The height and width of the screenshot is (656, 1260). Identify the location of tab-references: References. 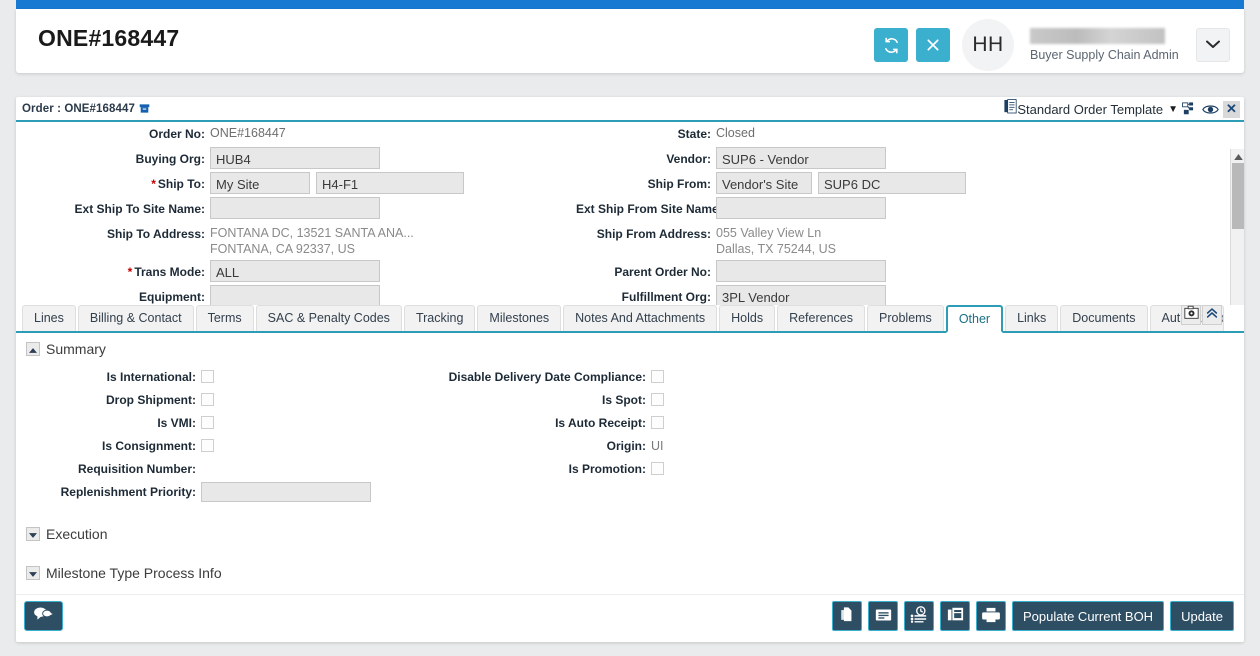
(821, 318).